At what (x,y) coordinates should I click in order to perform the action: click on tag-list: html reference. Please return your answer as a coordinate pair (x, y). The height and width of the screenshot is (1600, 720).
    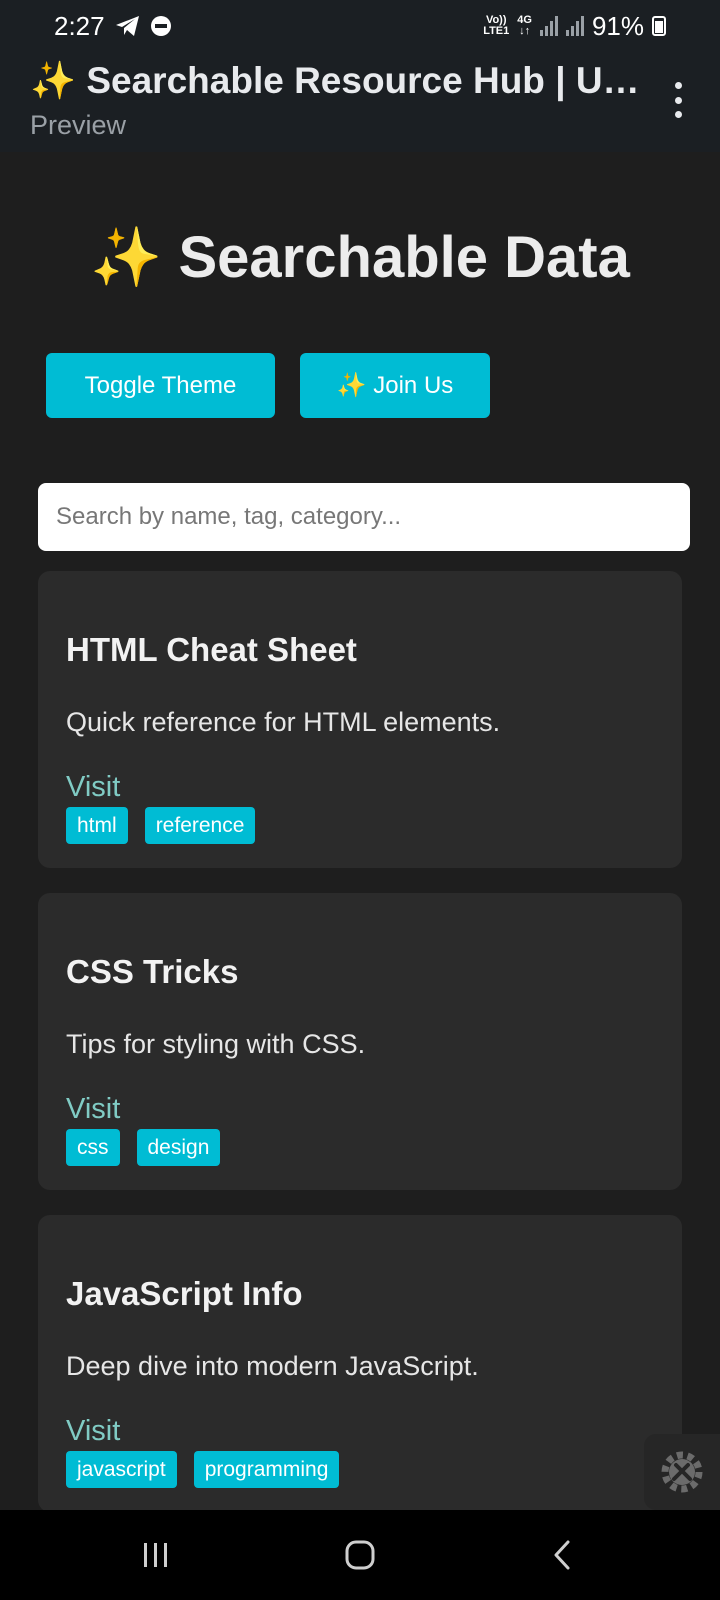
    Looking at the image, I should click on (161, 825).